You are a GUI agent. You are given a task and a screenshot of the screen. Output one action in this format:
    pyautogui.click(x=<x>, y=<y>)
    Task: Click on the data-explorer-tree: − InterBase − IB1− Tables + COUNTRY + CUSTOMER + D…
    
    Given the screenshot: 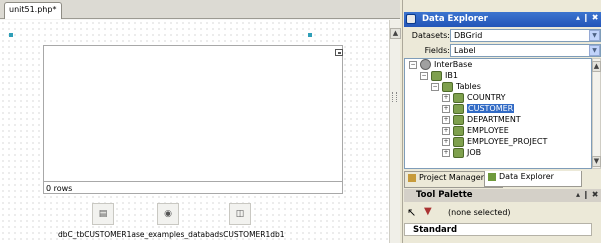 What is the action you would take?
    pyautogui.click(x=498, y=113)
    